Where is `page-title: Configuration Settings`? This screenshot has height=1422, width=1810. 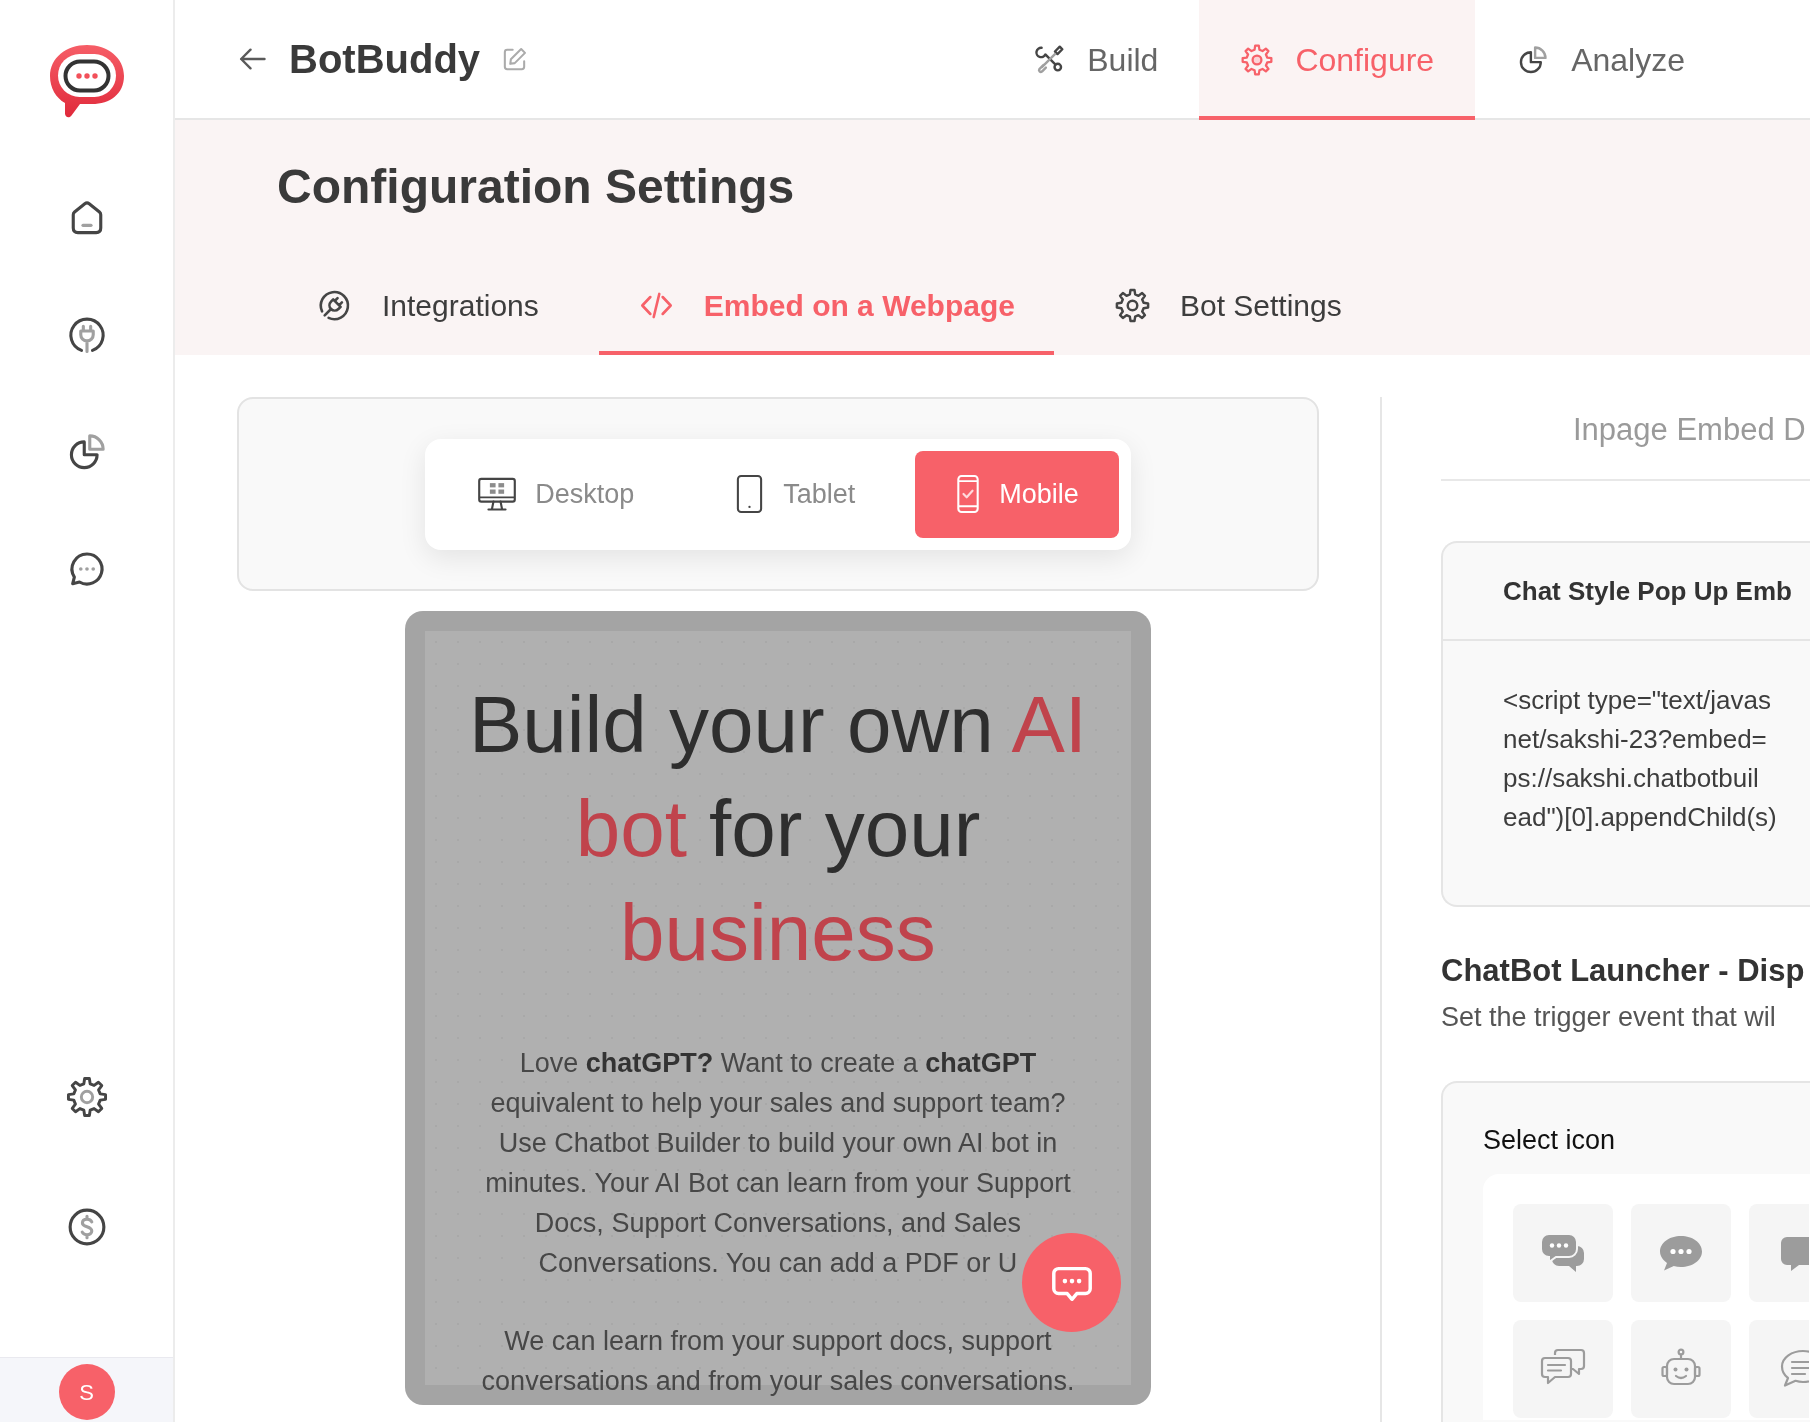
page-title: Configuration Settings is located at coordinates (536, 187).